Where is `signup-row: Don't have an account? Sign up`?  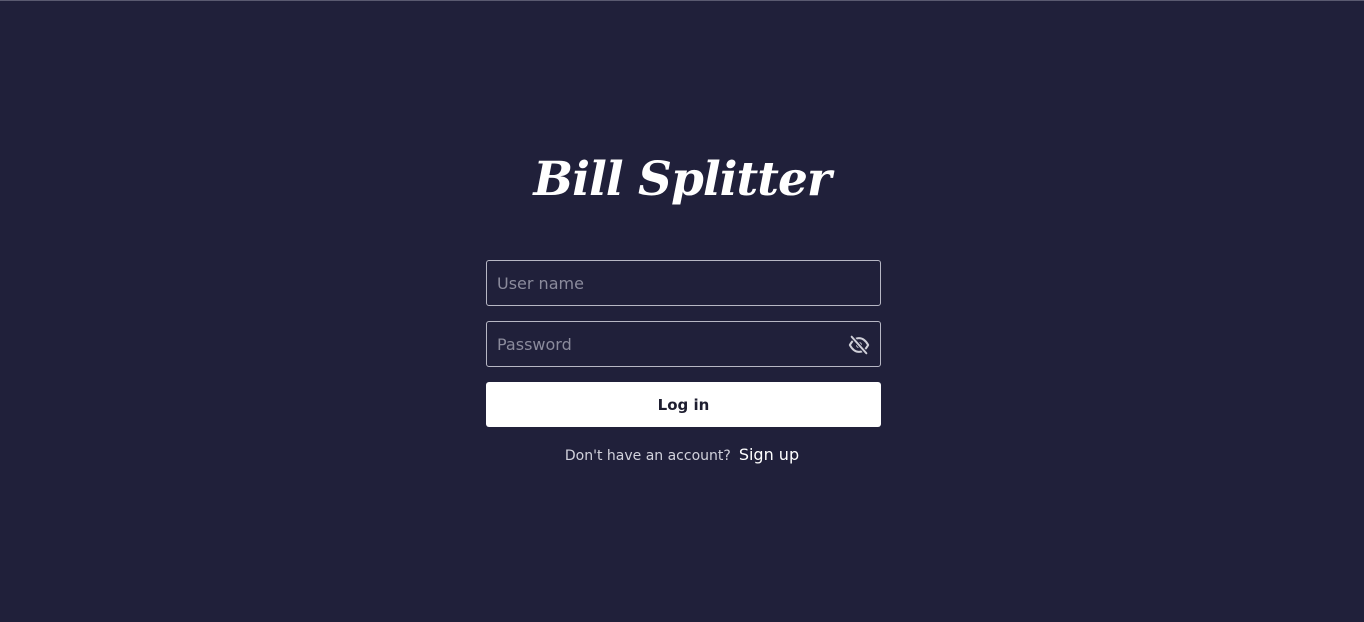 signup-row: Don't have an account? Sign up is located at coordinates (682, 455).